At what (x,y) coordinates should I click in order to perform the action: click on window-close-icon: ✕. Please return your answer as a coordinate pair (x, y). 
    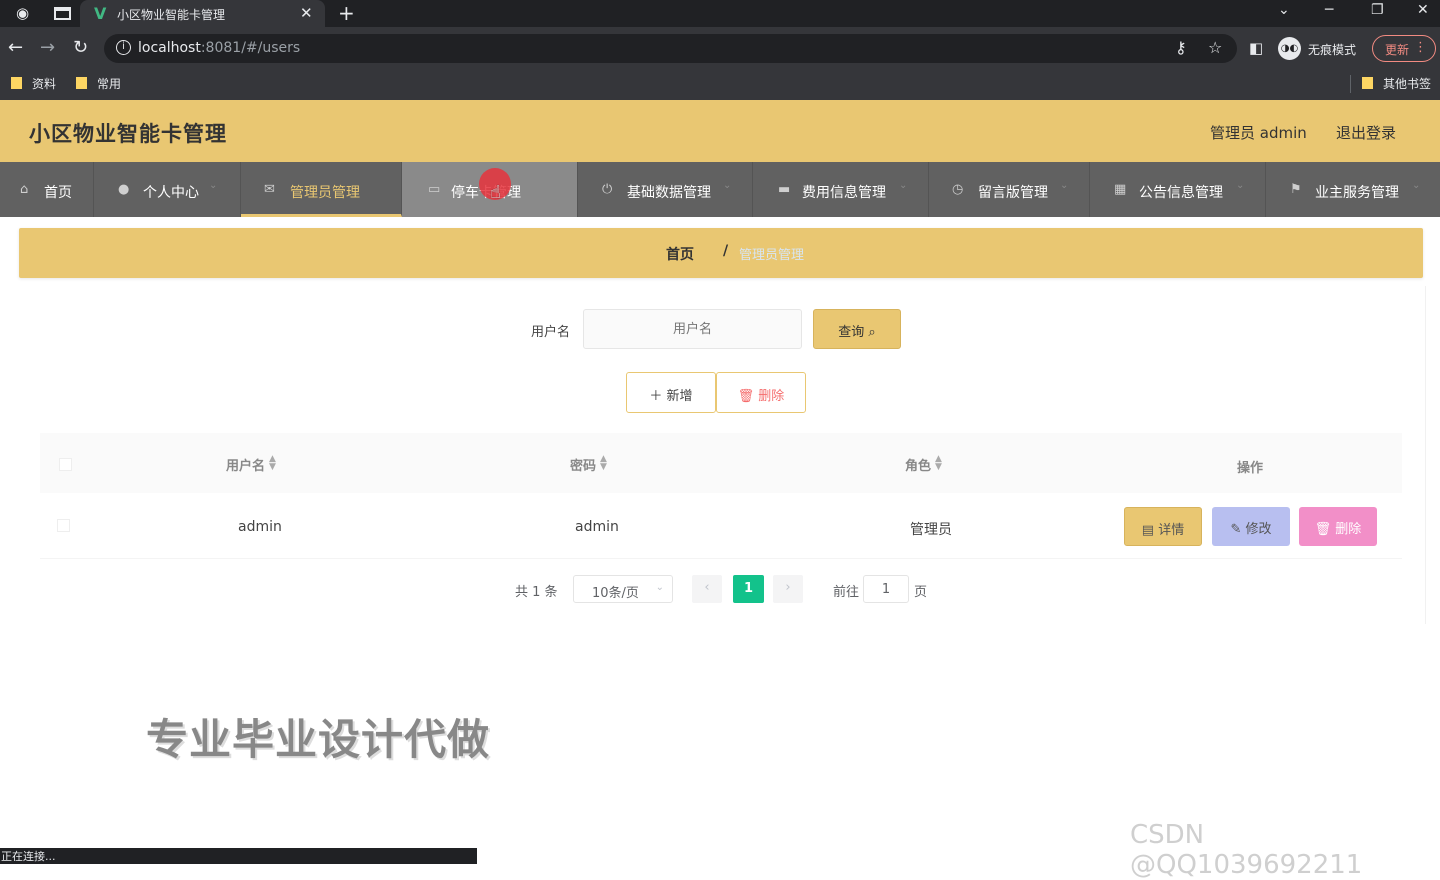
    Looking at the image, I should click on (1423, 10).